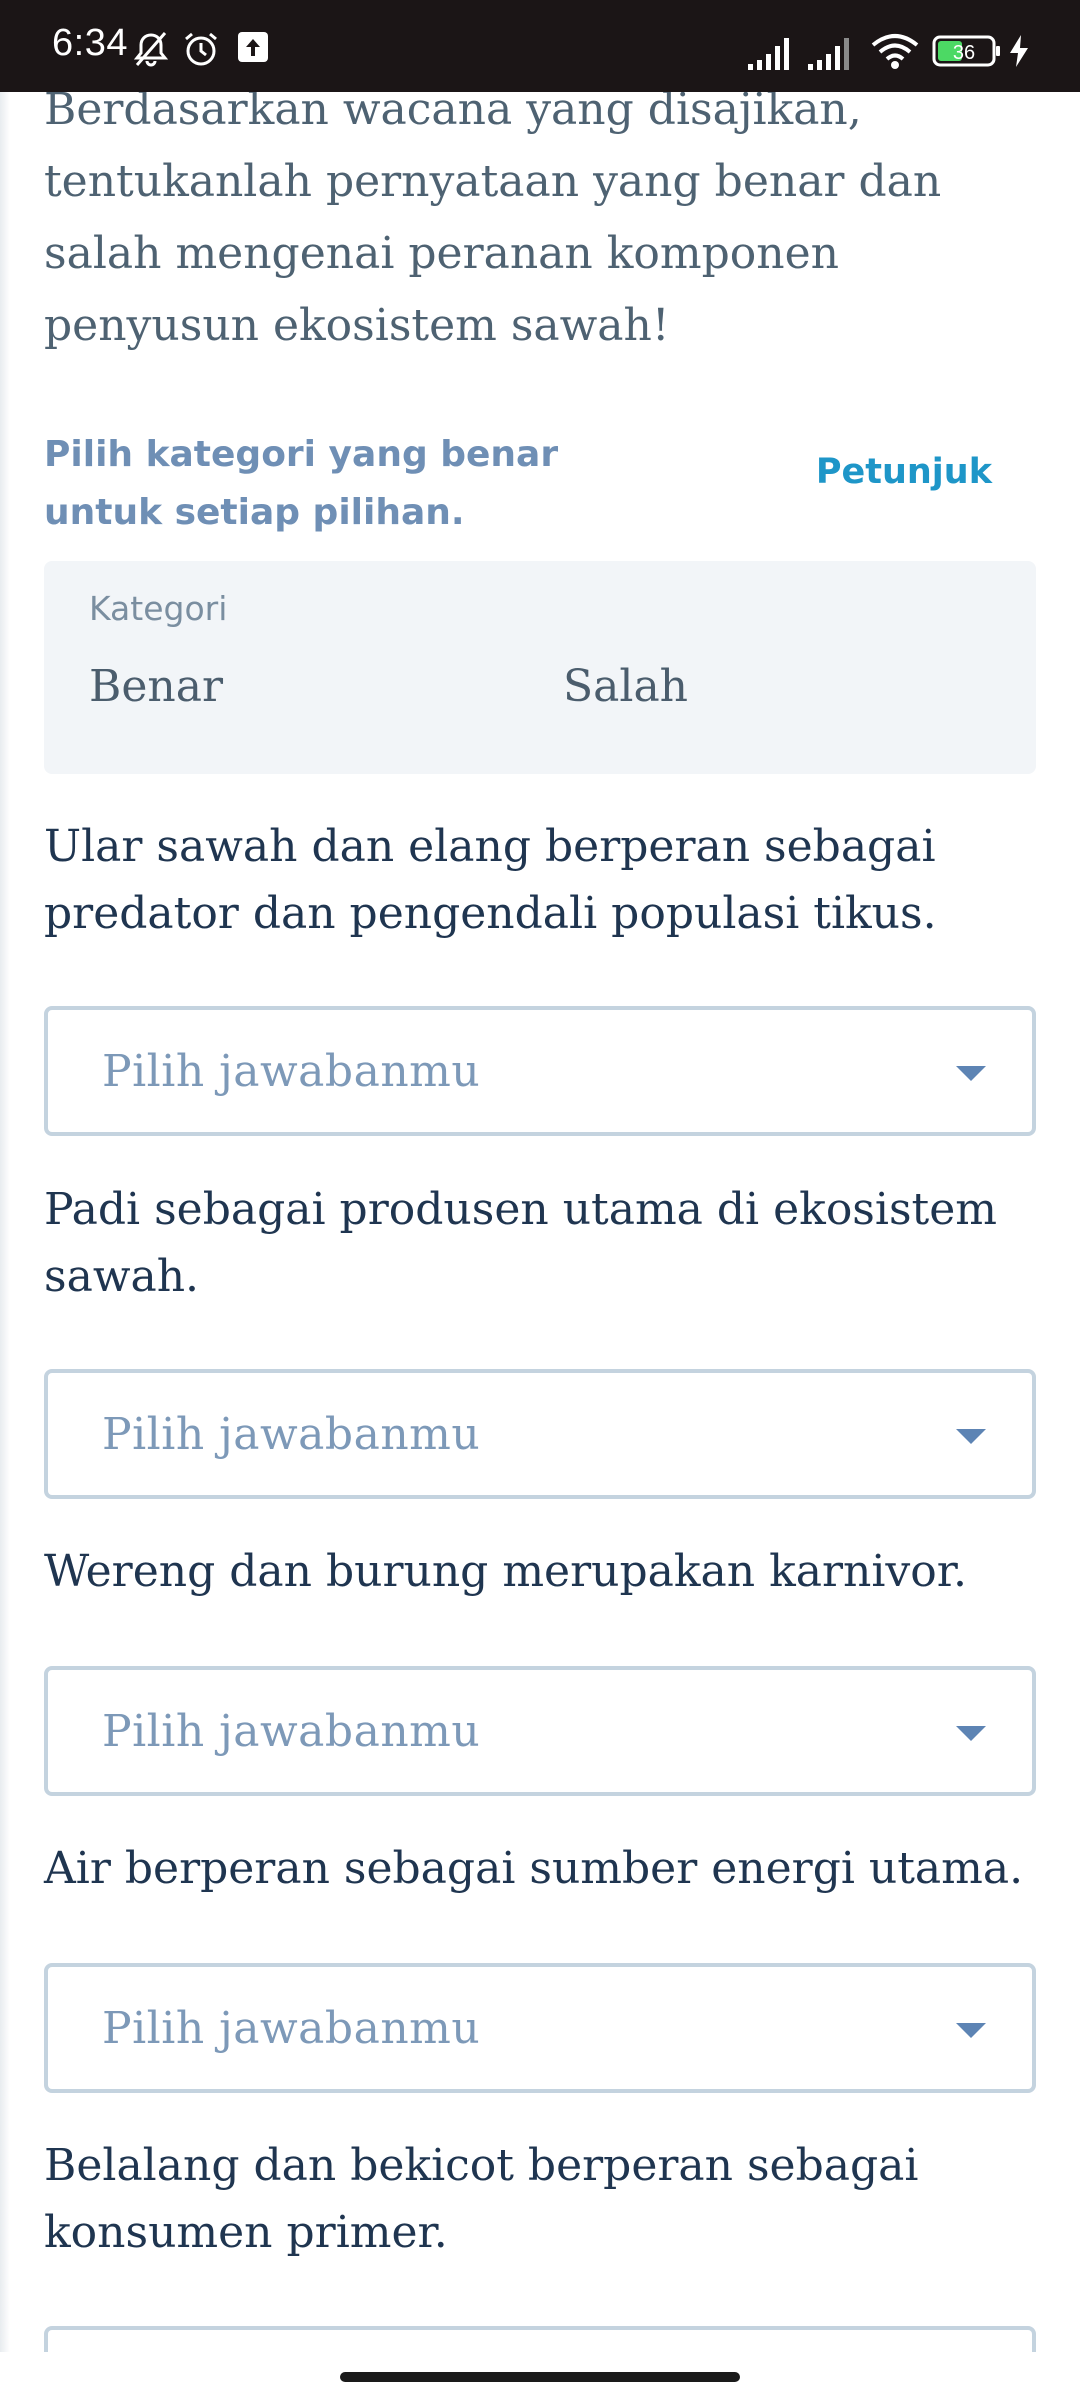 The height and width of the screenshot is (2400, 1080). What do you see at coordinates (964, 53) in the screenshot?
I see `battery-level: 36` at bounding box center [964, 53].